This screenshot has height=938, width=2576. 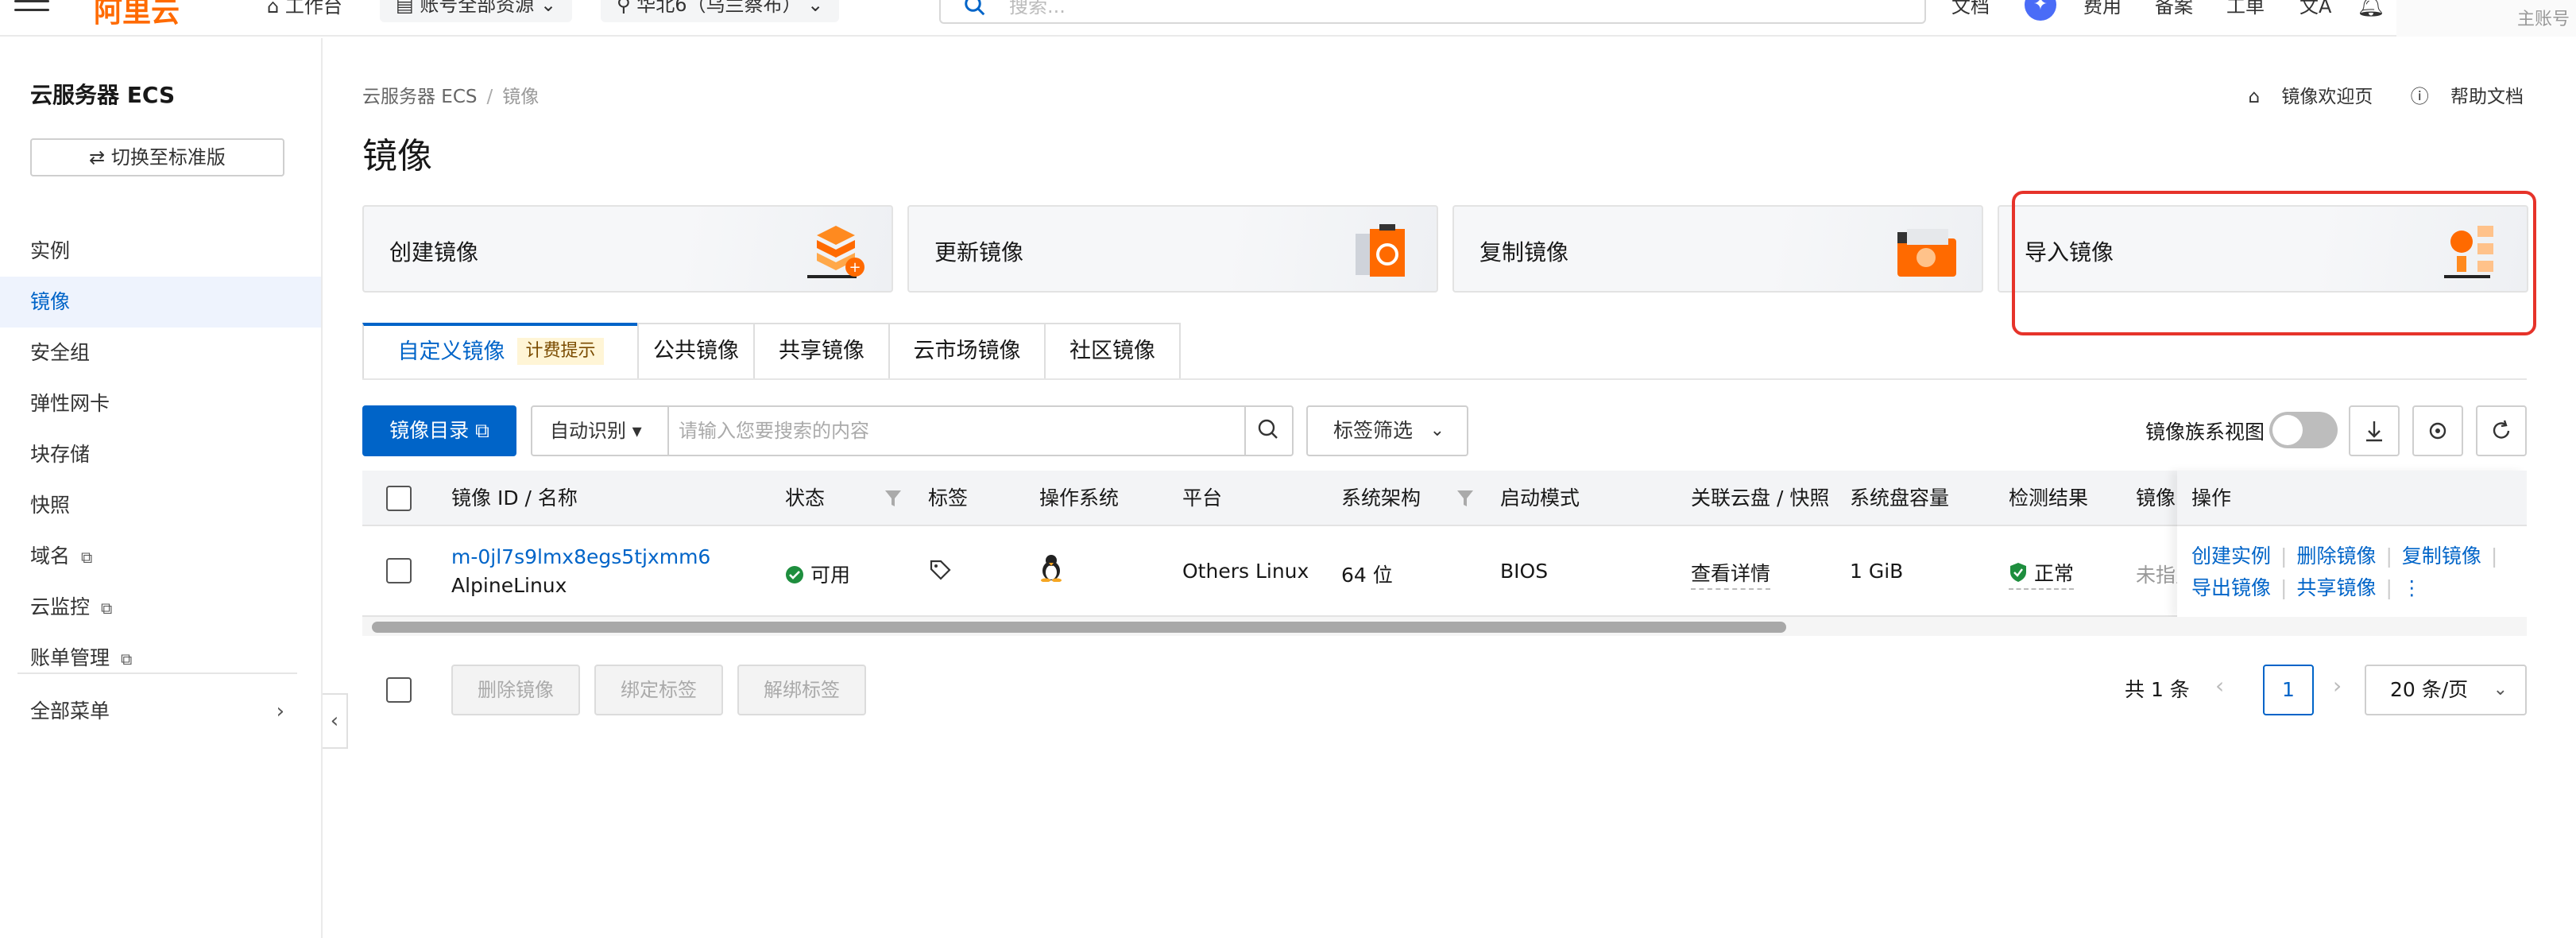 What do you see at coordinates (2288, 690) in the screenshot?
I see `pager-page-1: 1` at bounding box center [2288, 690].